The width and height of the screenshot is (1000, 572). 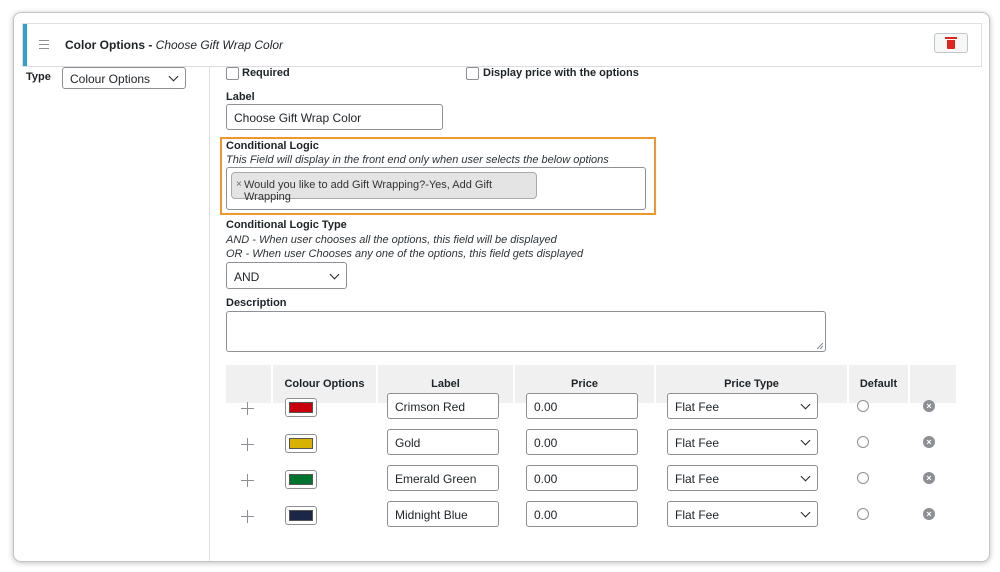 What do you see at coordinates (298, 118) in the screenshot?
I see `label-input-value: Choose Gift Wrap Color` at bounding box center [298, 118].